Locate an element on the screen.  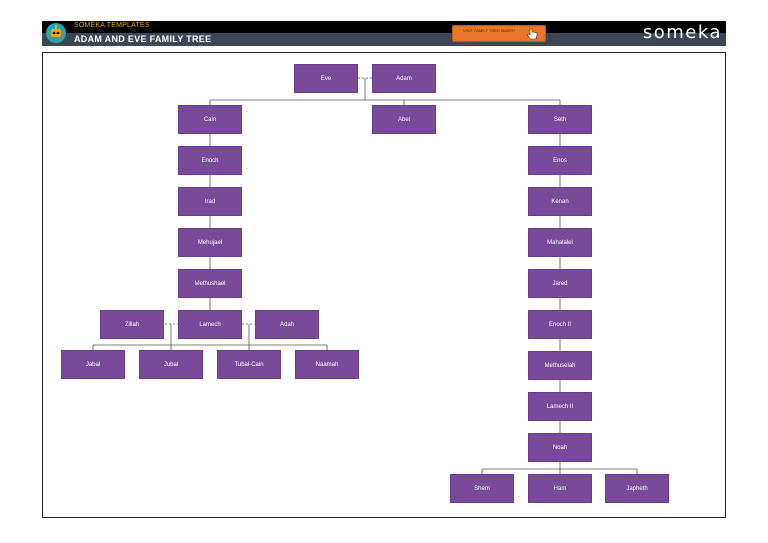
person-noah: Noah is located at coordinates (560, 447).